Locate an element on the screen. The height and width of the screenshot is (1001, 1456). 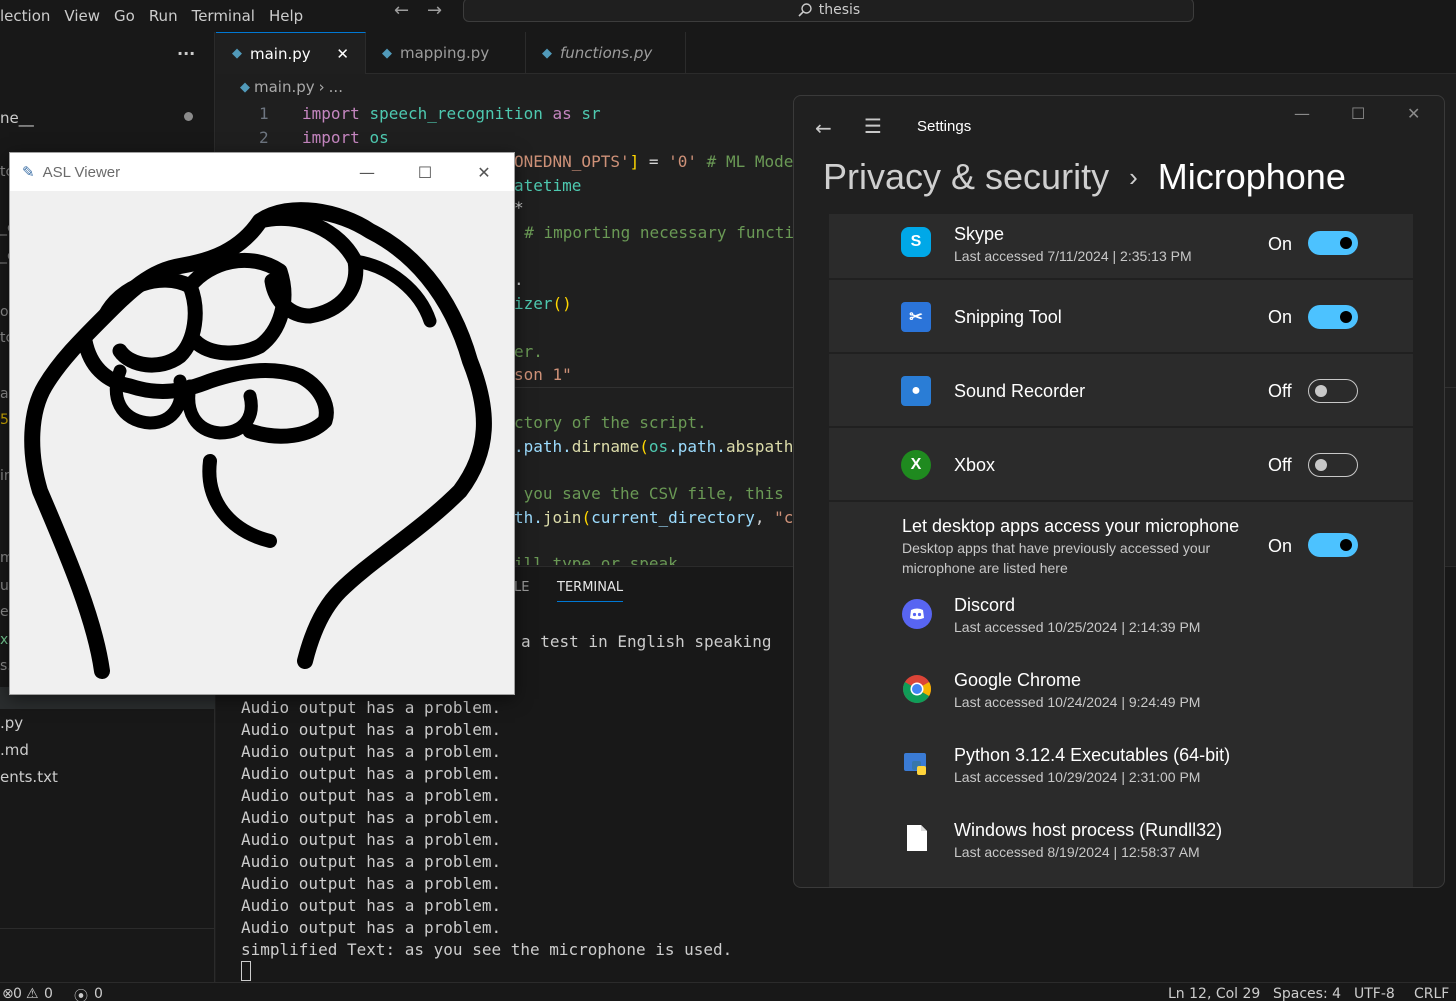
line-endings: CRLF is located at coordinates (1431, 993).